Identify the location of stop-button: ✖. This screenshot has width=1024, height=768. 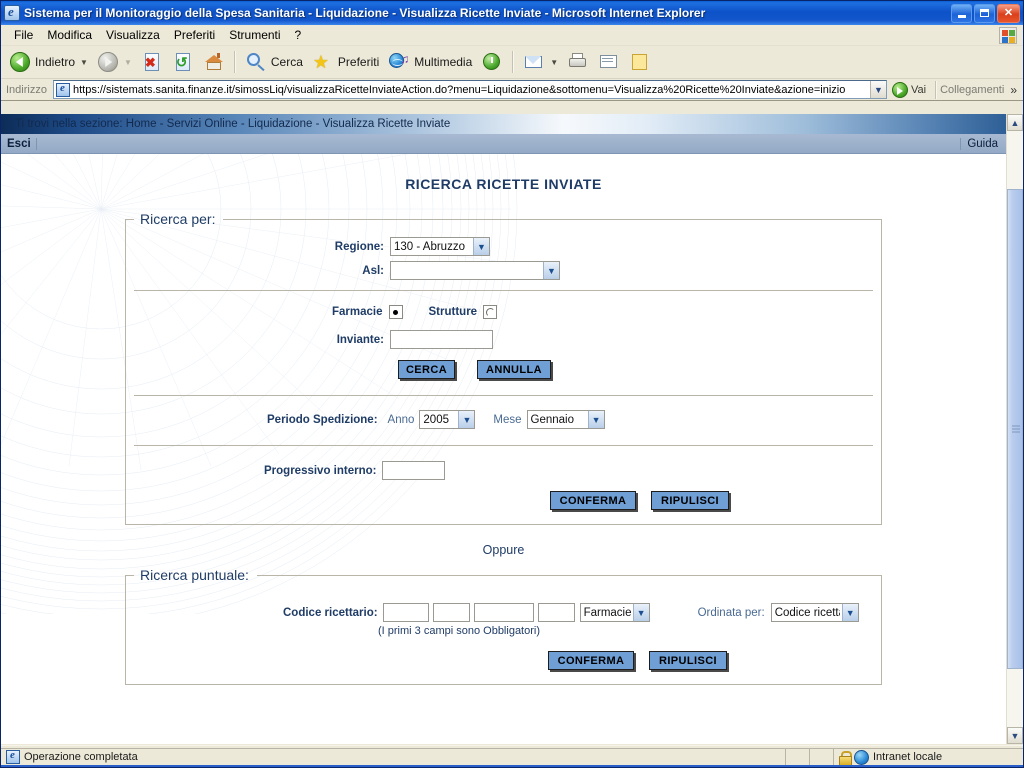
(152, 62).